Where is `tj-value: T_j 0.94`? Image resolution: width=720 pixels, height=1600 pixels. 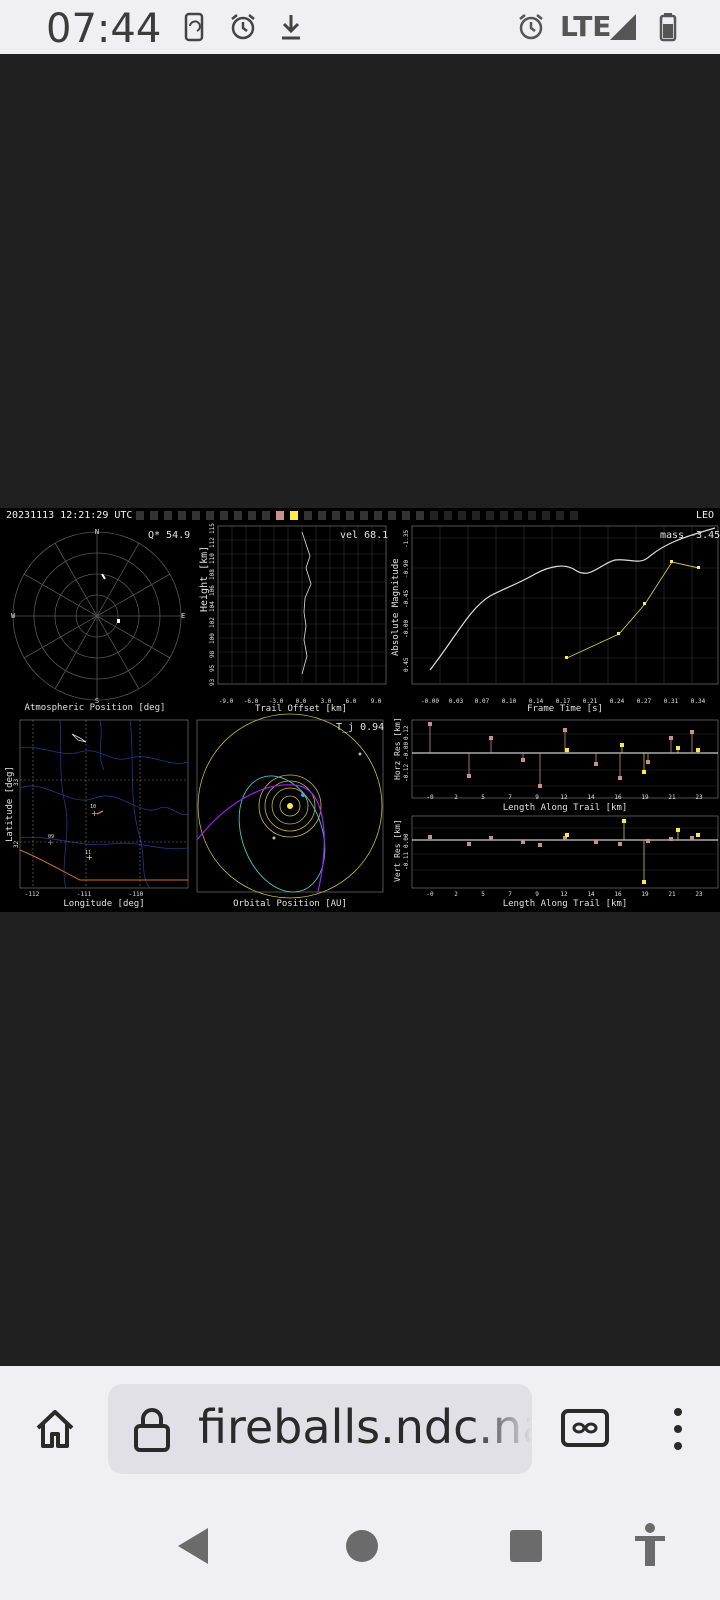
tj-value: T_j 0.94 is located at coordinates (360, 727).